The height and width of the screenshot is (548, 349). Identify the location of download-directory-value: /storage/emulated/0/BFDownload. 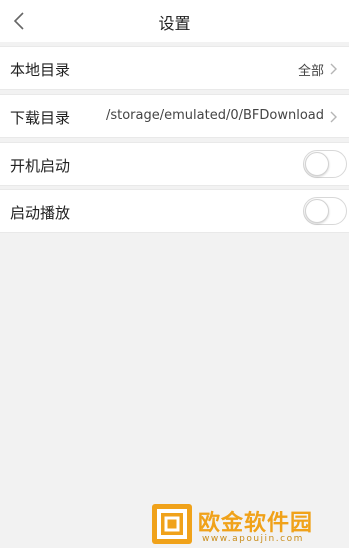
(214, 115).